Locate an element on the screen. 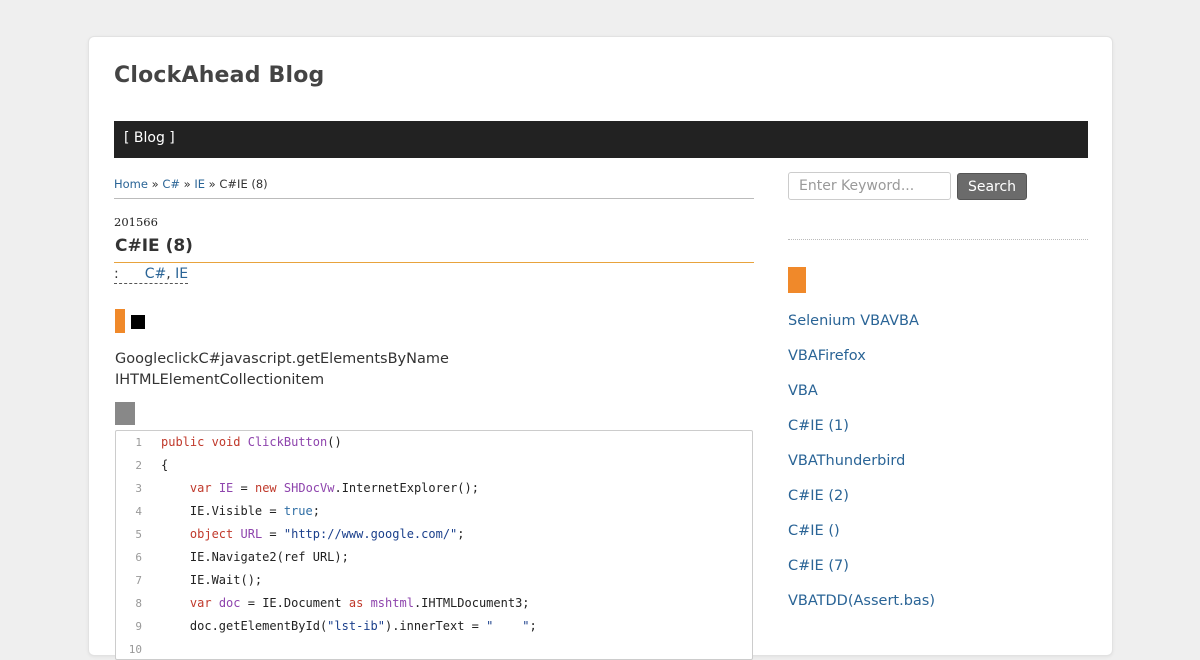 The height and width of the screenshot is (660, 1200). recent-post-item: C#IE (7) is located at coordinates (861, 575).